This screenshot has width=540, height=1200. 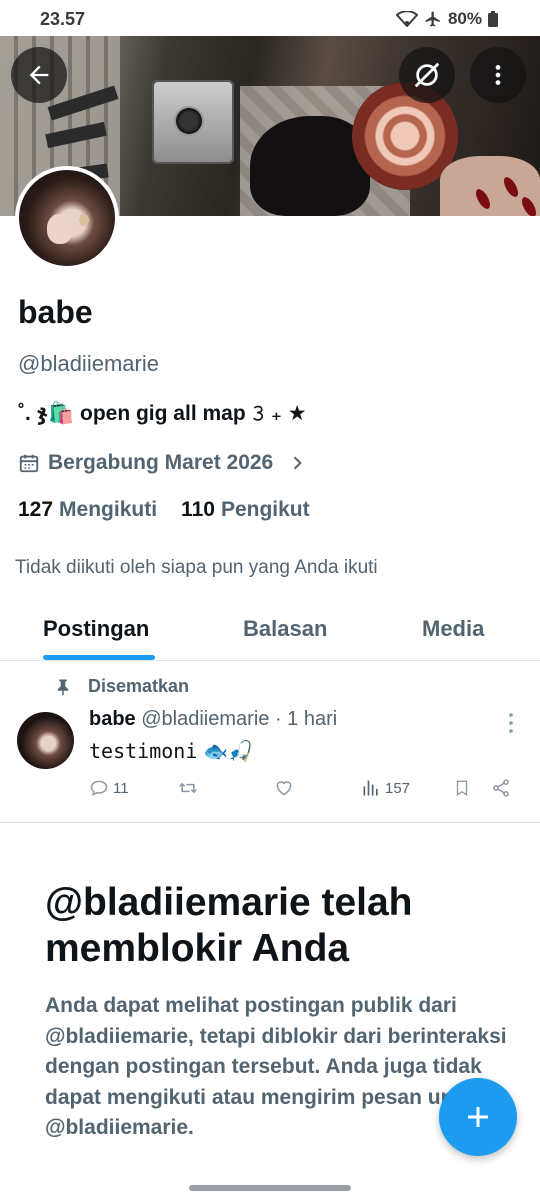 I want to click on banner-camera, so click(x=193, y=122).